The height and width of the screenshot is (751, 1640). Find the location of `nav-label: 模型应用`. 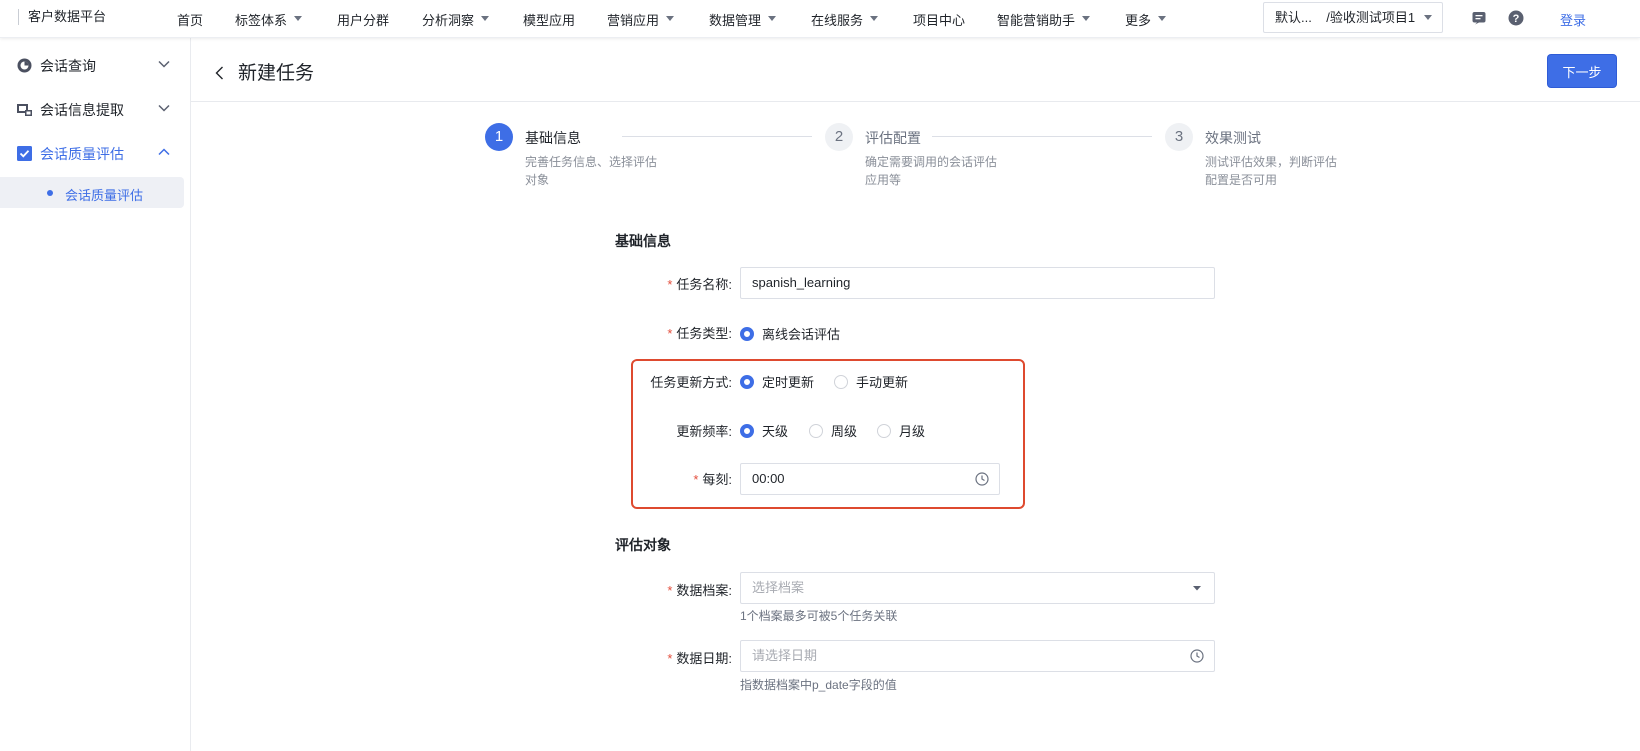

nav-label: 模型应用 is located at coordinates (549, 20).